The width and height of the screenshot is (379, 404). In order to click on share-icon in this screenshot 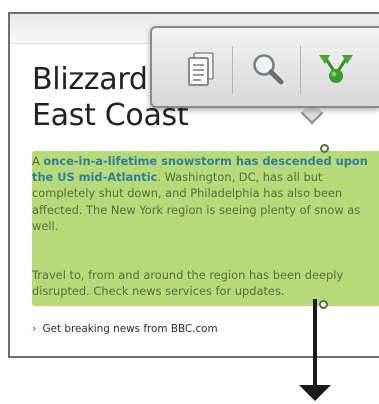, I will do `click(336, 71)`.